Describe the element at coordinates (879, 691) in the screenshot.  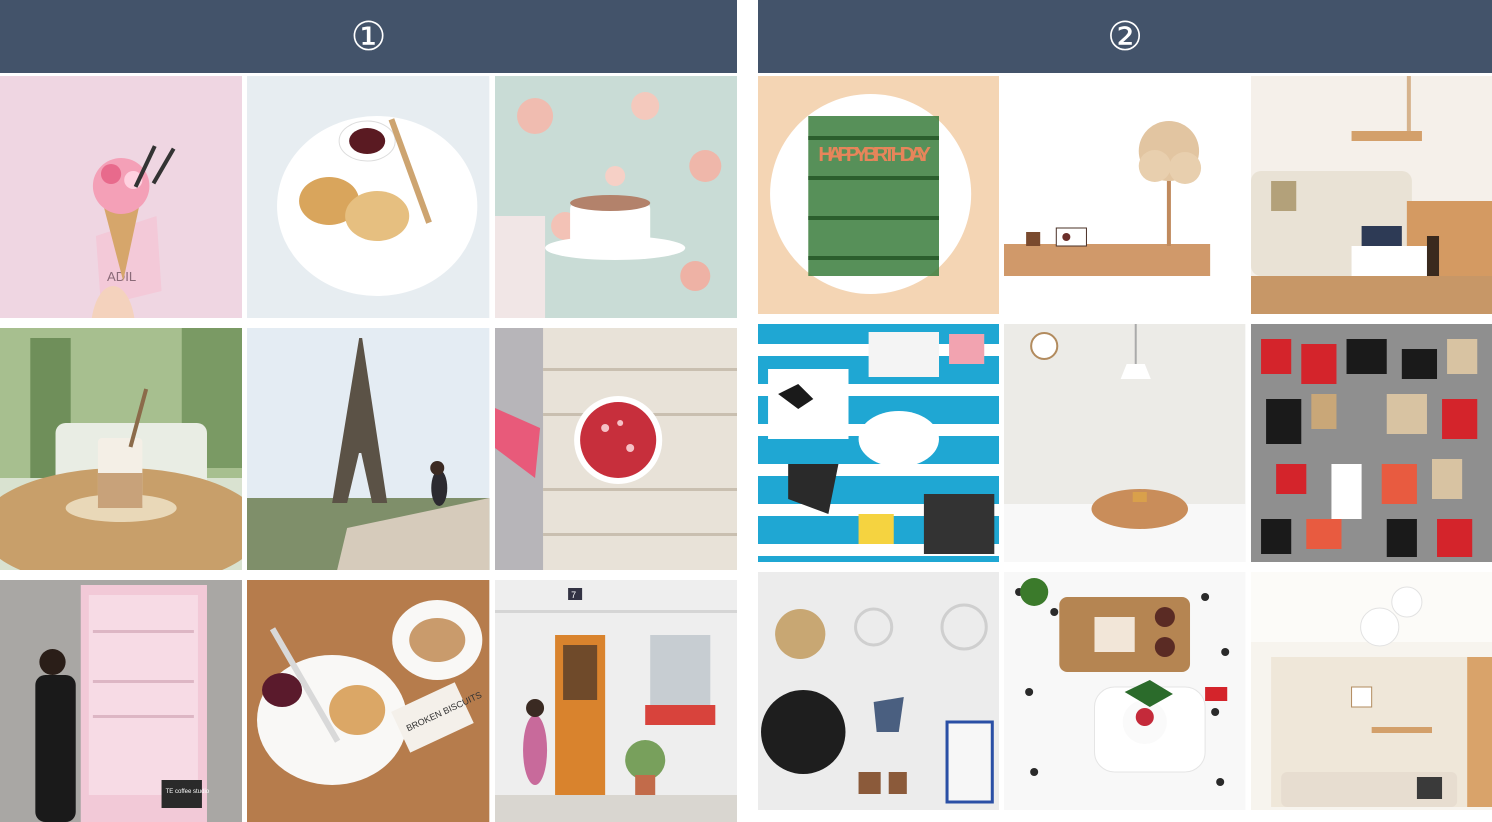
I see `photo-flatlay-objects` at that location.